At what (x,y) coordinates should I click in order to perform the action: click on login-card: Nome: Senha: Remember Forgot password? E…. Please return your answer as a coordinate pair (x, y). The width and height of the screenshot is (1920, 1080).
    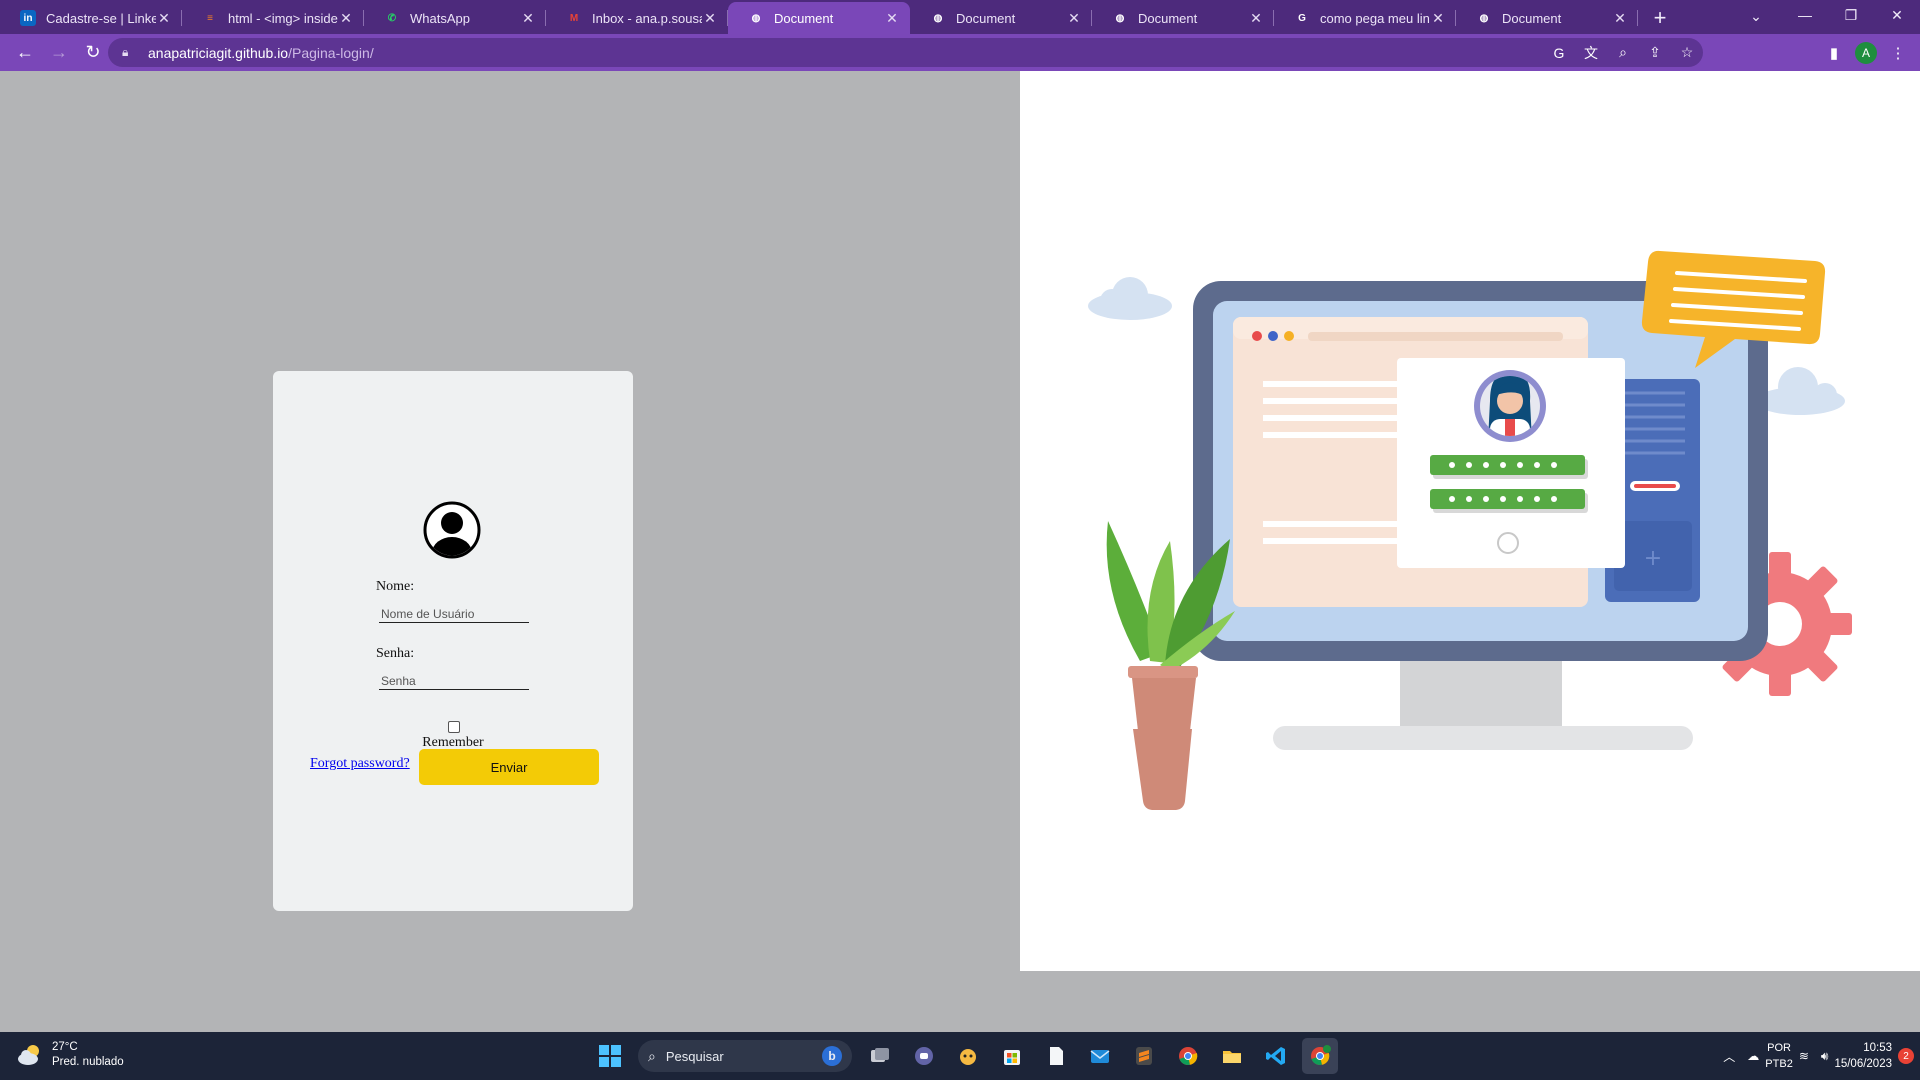
    Looking at the image, I should click on (453, 641).